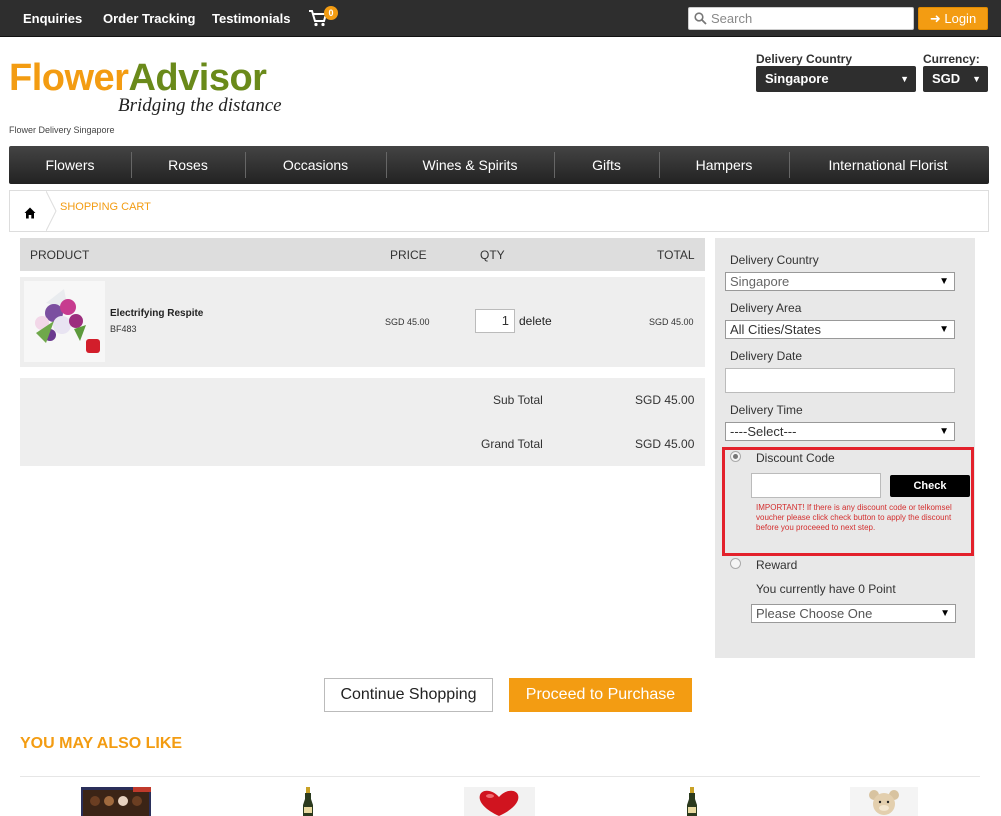  I want to click on nav-hampers: Hampers, so click(724, 165).